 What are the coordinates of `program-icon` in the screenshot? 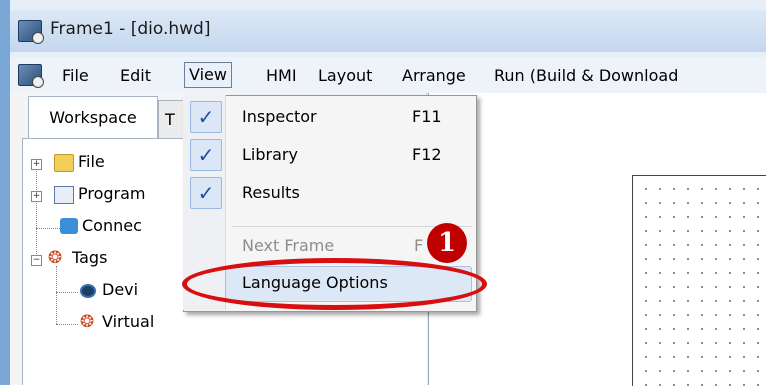 It's located at (64, 195).